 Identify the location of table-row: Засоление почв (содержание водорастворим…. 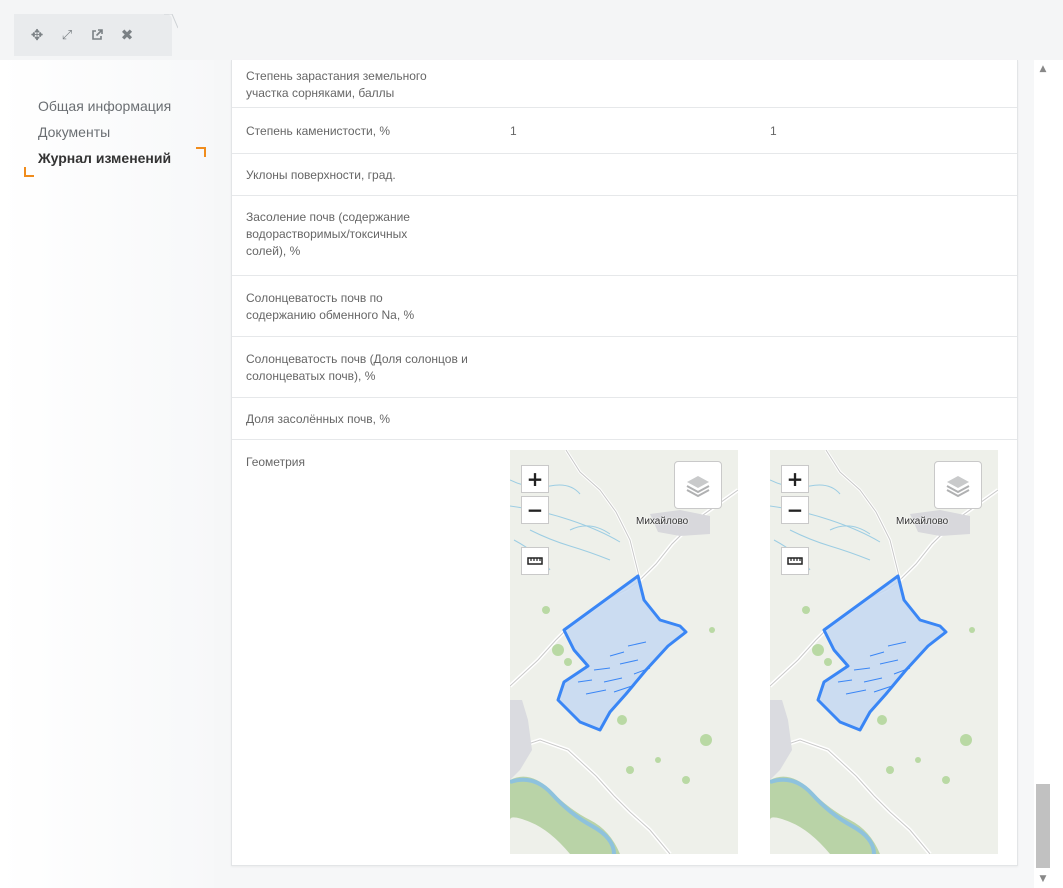
(624, 236).